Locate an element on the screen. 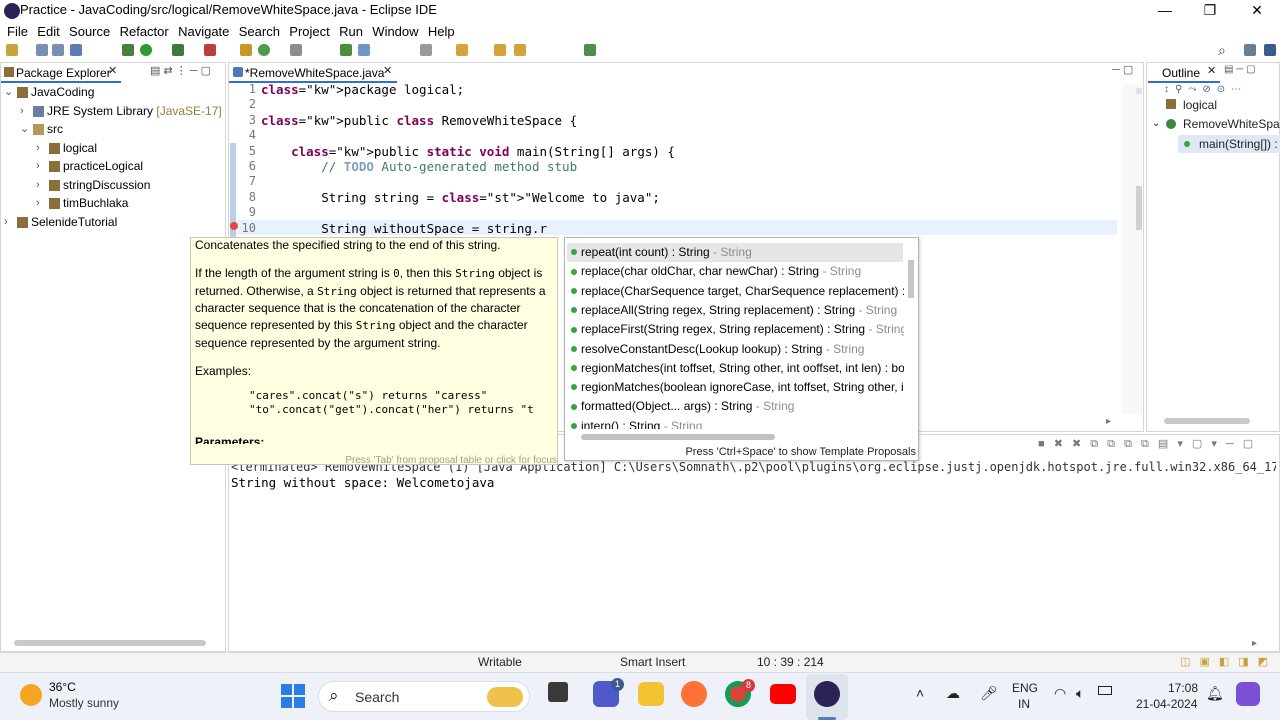 The image size is (1280, 720). code-line: 4 is located at coordinates (677, 135).